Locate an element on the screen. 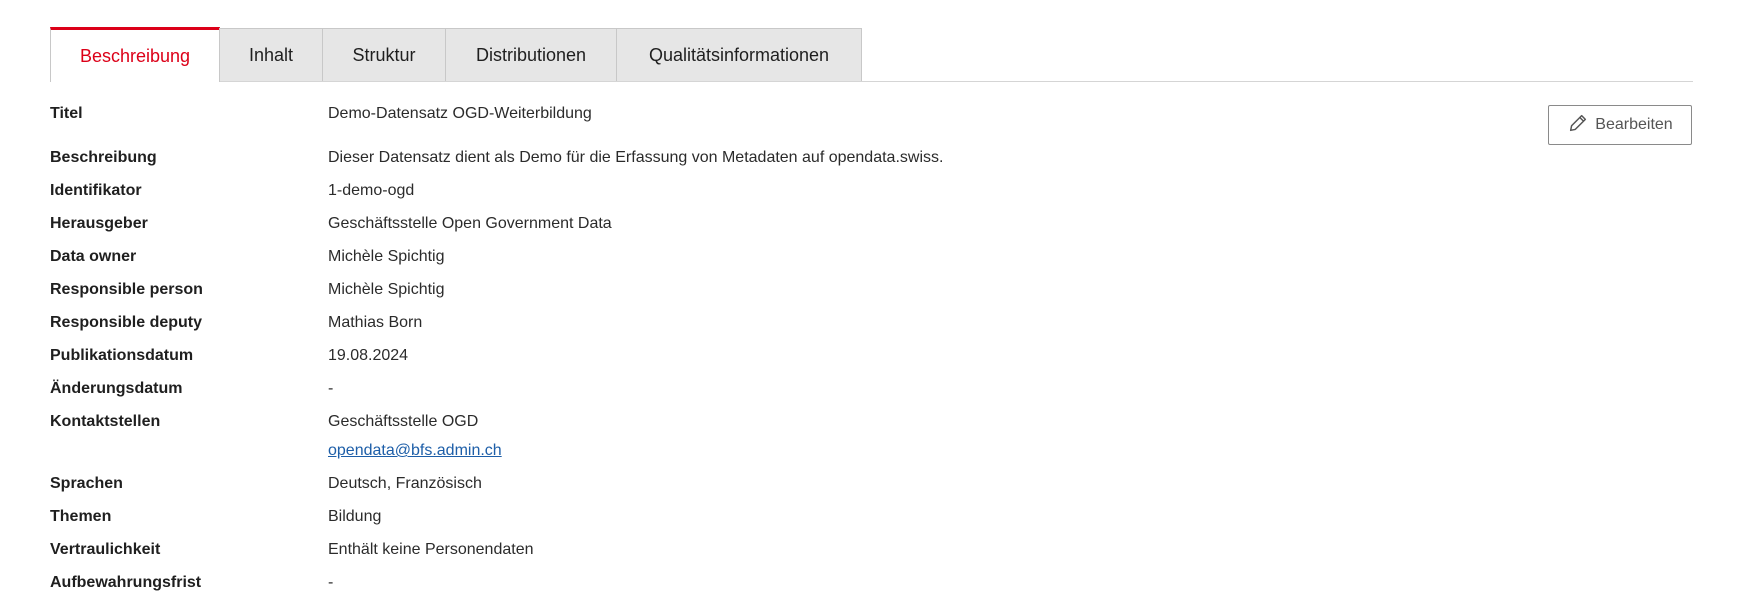  detail-label: Kontaktstellen is located at coordinates (105, 421).